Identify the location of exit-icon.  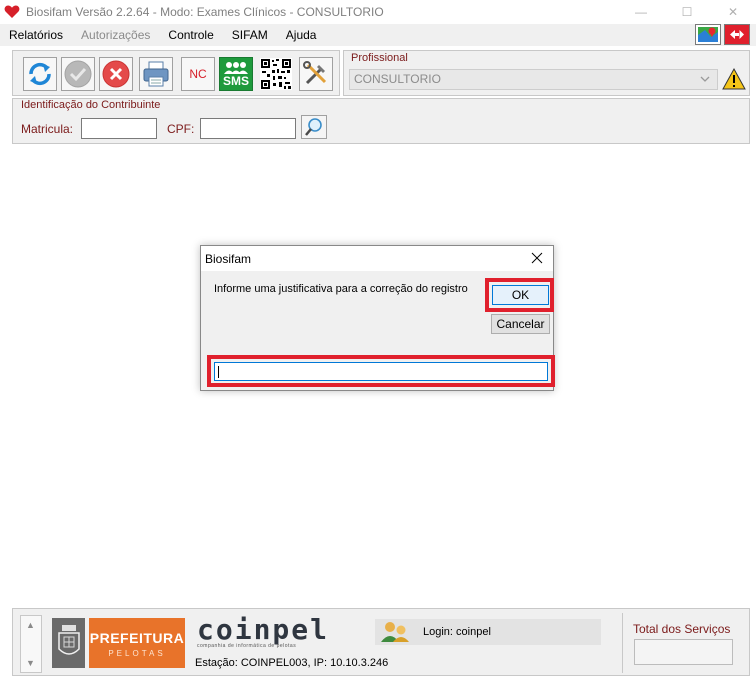
(737, 34).